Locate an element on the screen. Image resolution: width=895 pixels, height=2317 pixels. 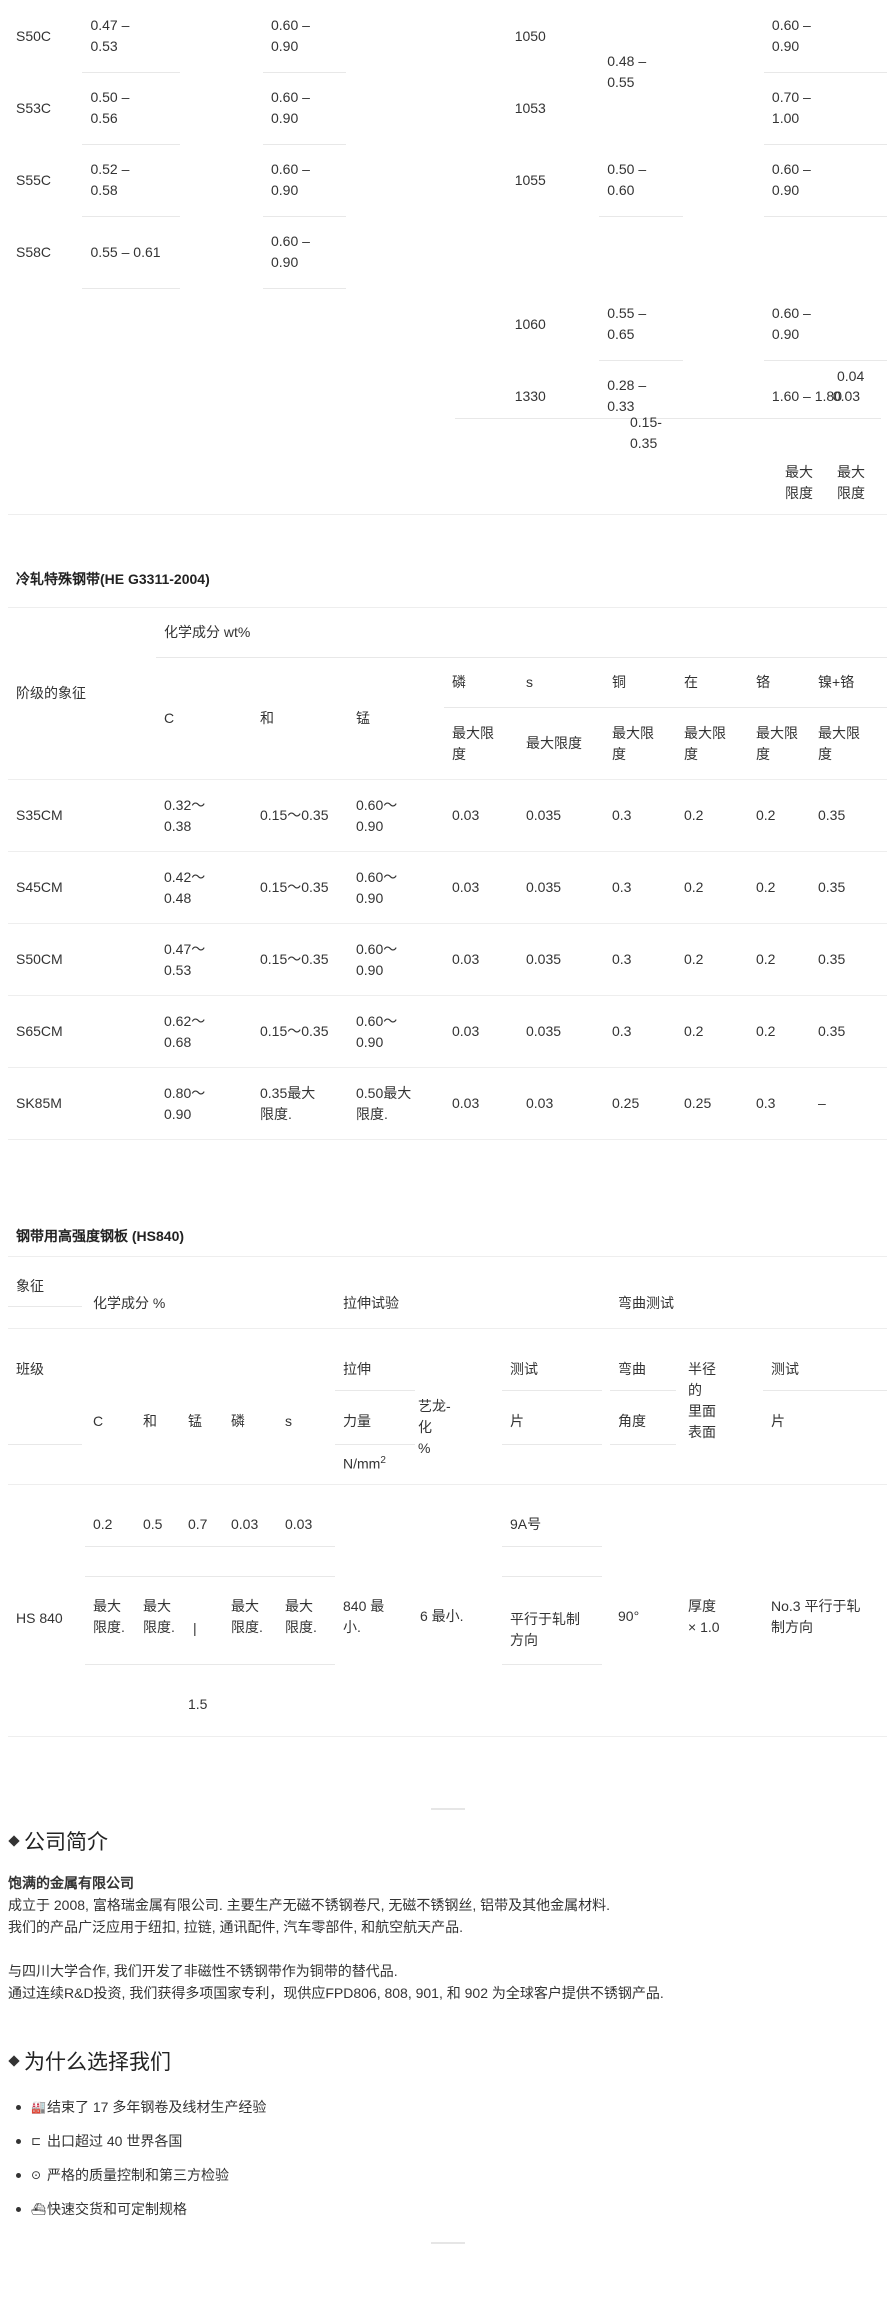
col-c: C is located at coordinates (98, 1421).